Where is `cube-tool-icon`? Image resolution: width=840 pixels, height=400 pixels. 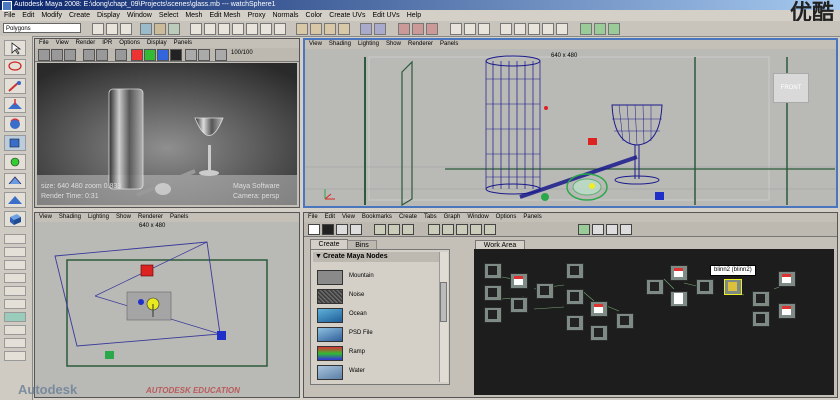
cube-tool-icon is located at coordinates (15, 219).